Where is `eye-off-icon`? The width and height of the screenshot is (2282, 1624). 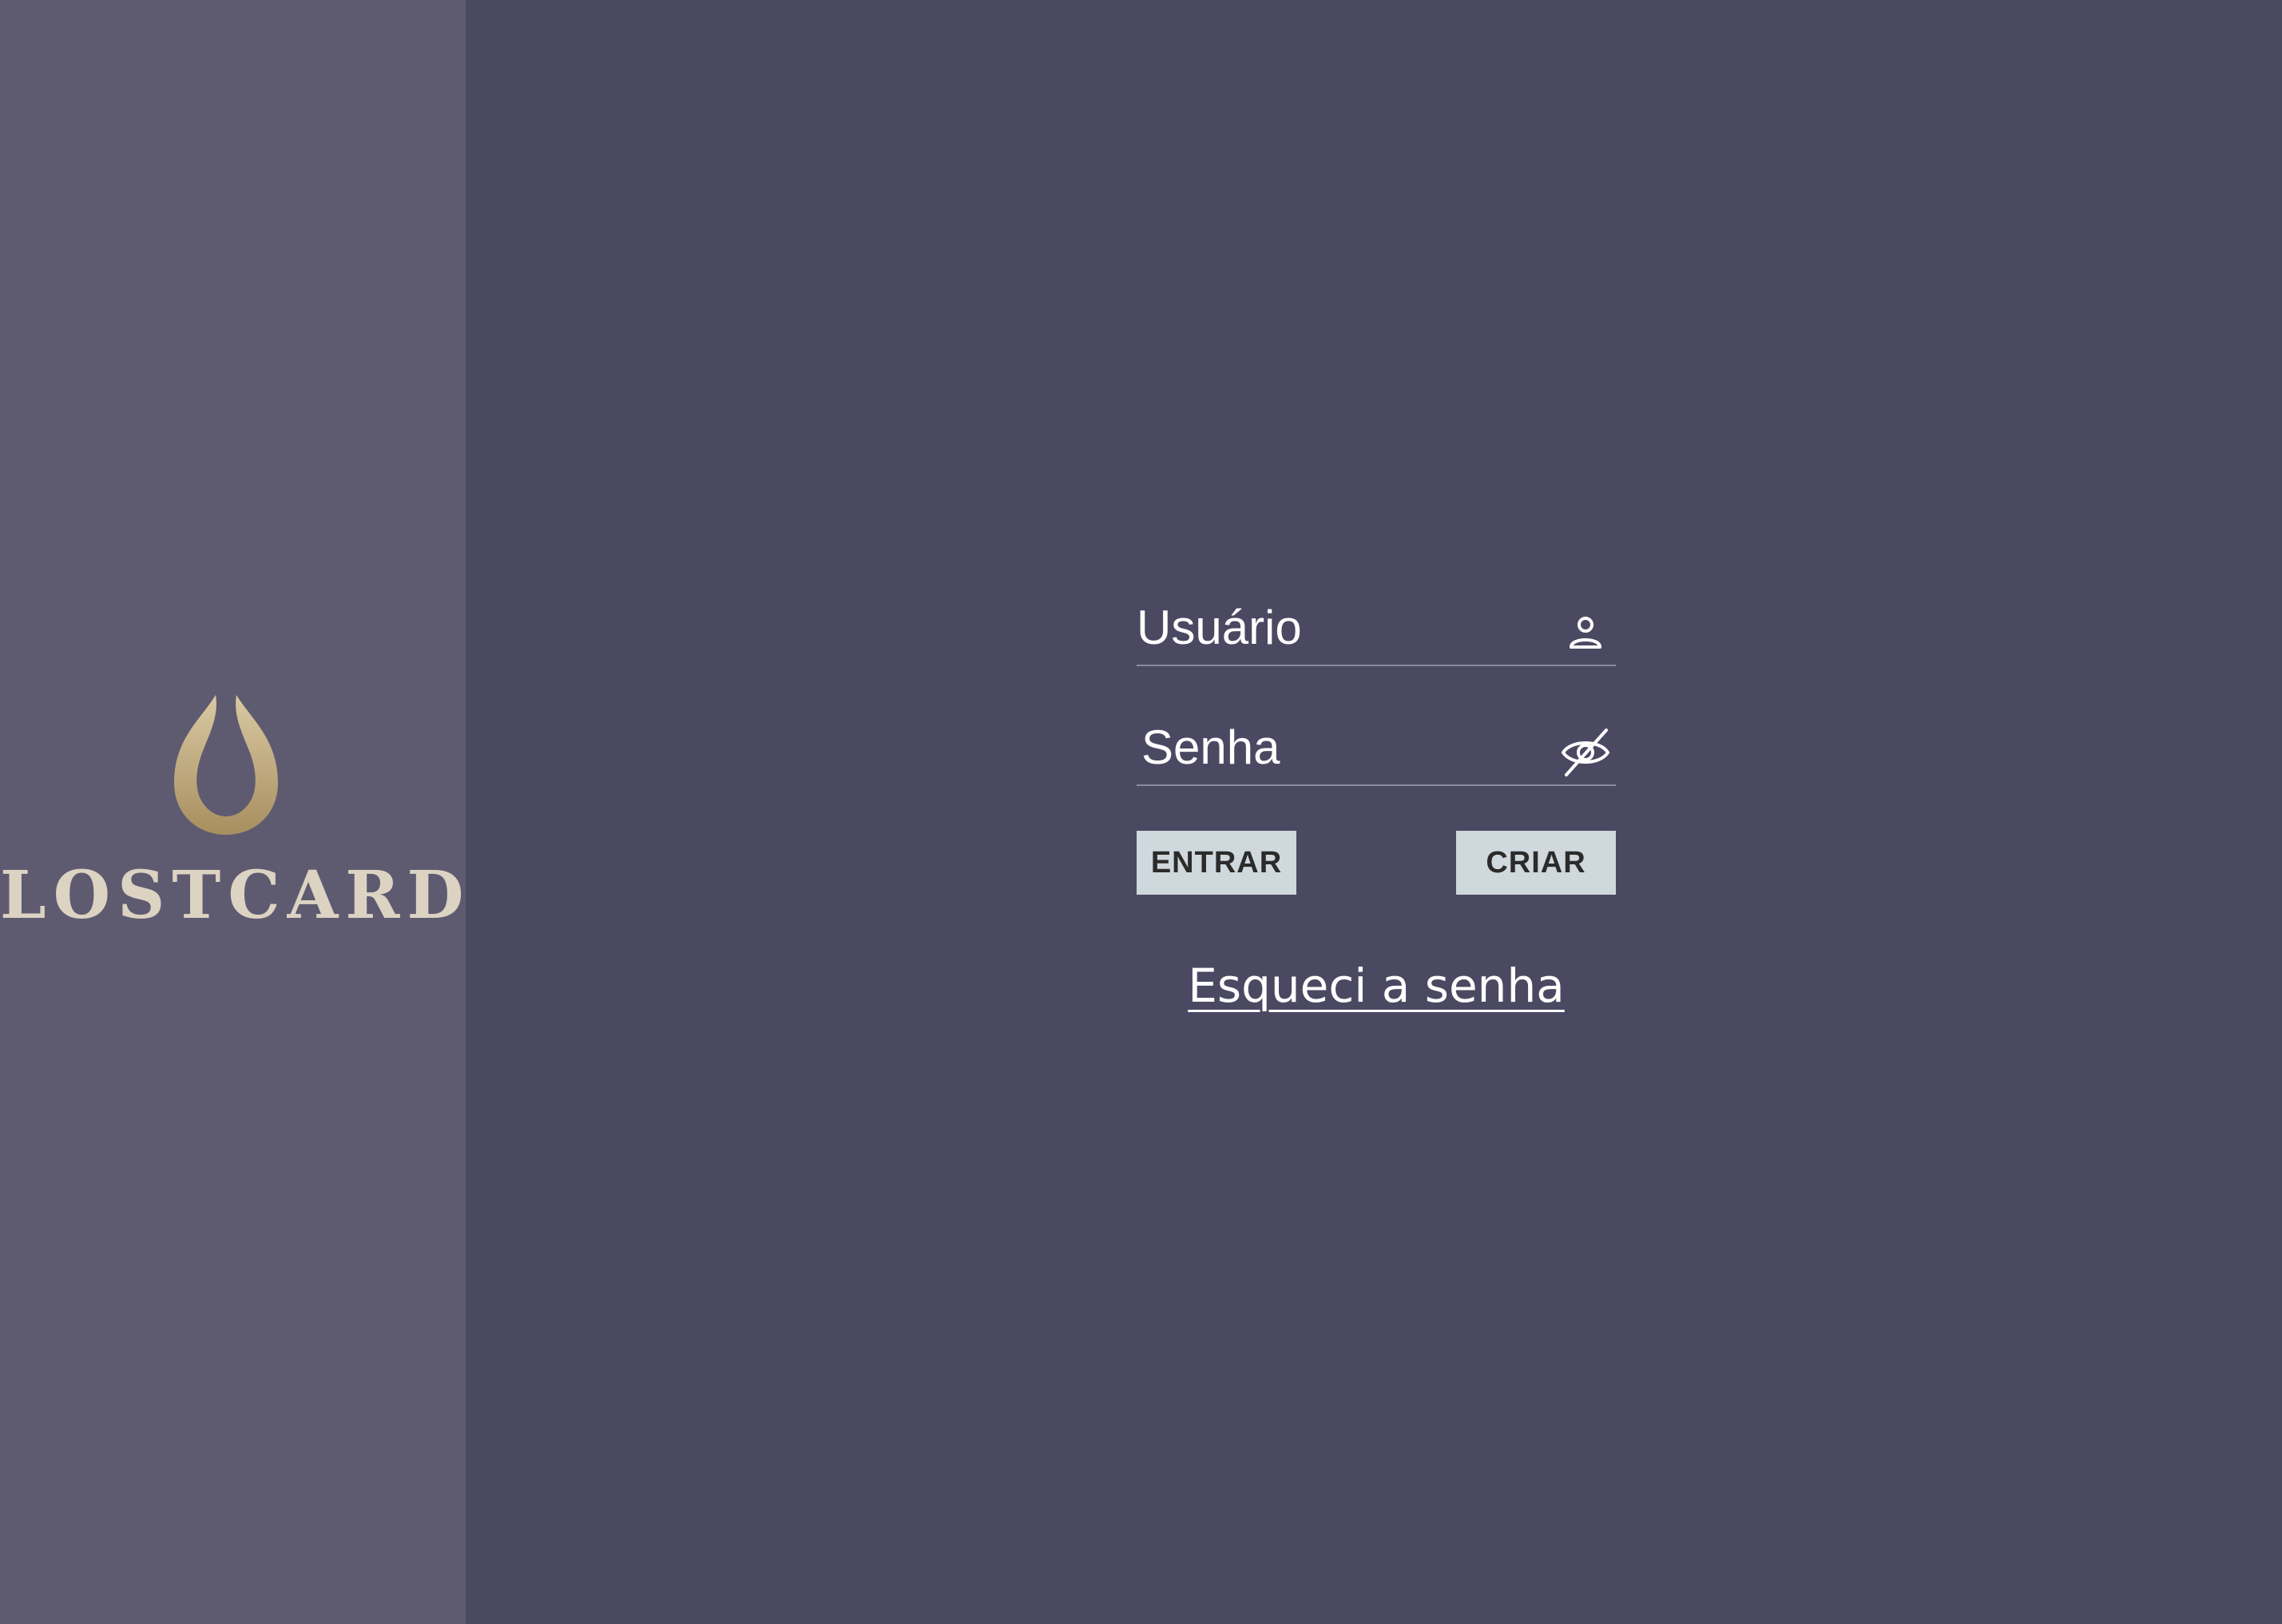
eye-off-icon is located at coordinates (1586, 753).